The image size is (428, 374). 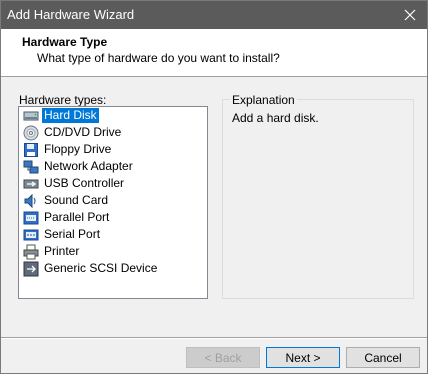 What do you see at coordinates (72, 234) in the screenshot?
I see `list-item-label: Serial Port` at bounding box center [72, 234].